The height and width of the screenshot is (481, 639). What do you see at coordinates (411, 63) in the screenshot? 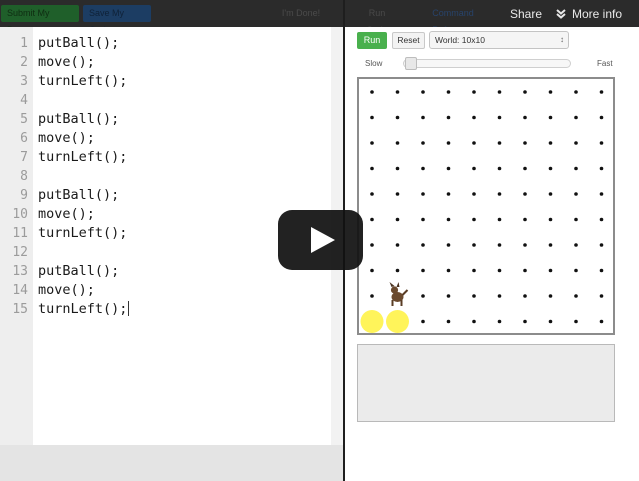
I see `speed-slider-thumb` at bounding box center [411, 63].